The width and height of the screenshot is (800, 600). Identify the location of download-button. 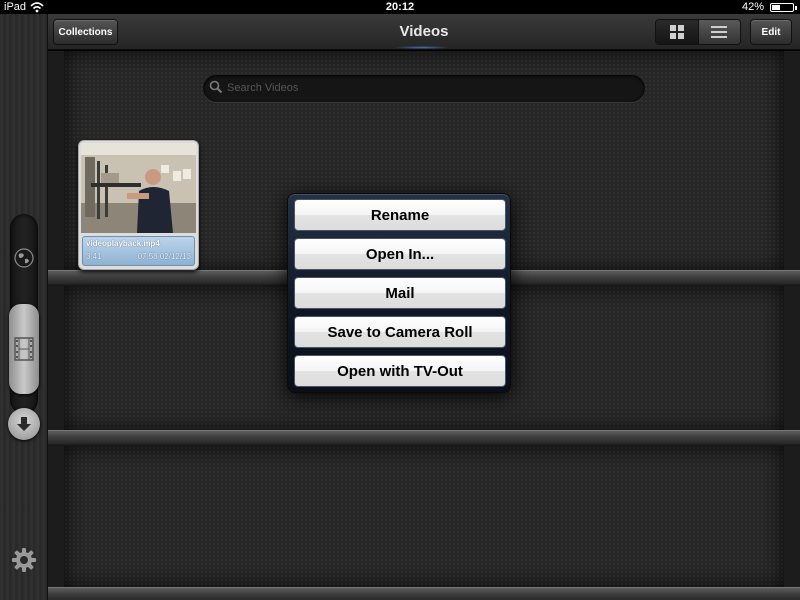
(24, 424).